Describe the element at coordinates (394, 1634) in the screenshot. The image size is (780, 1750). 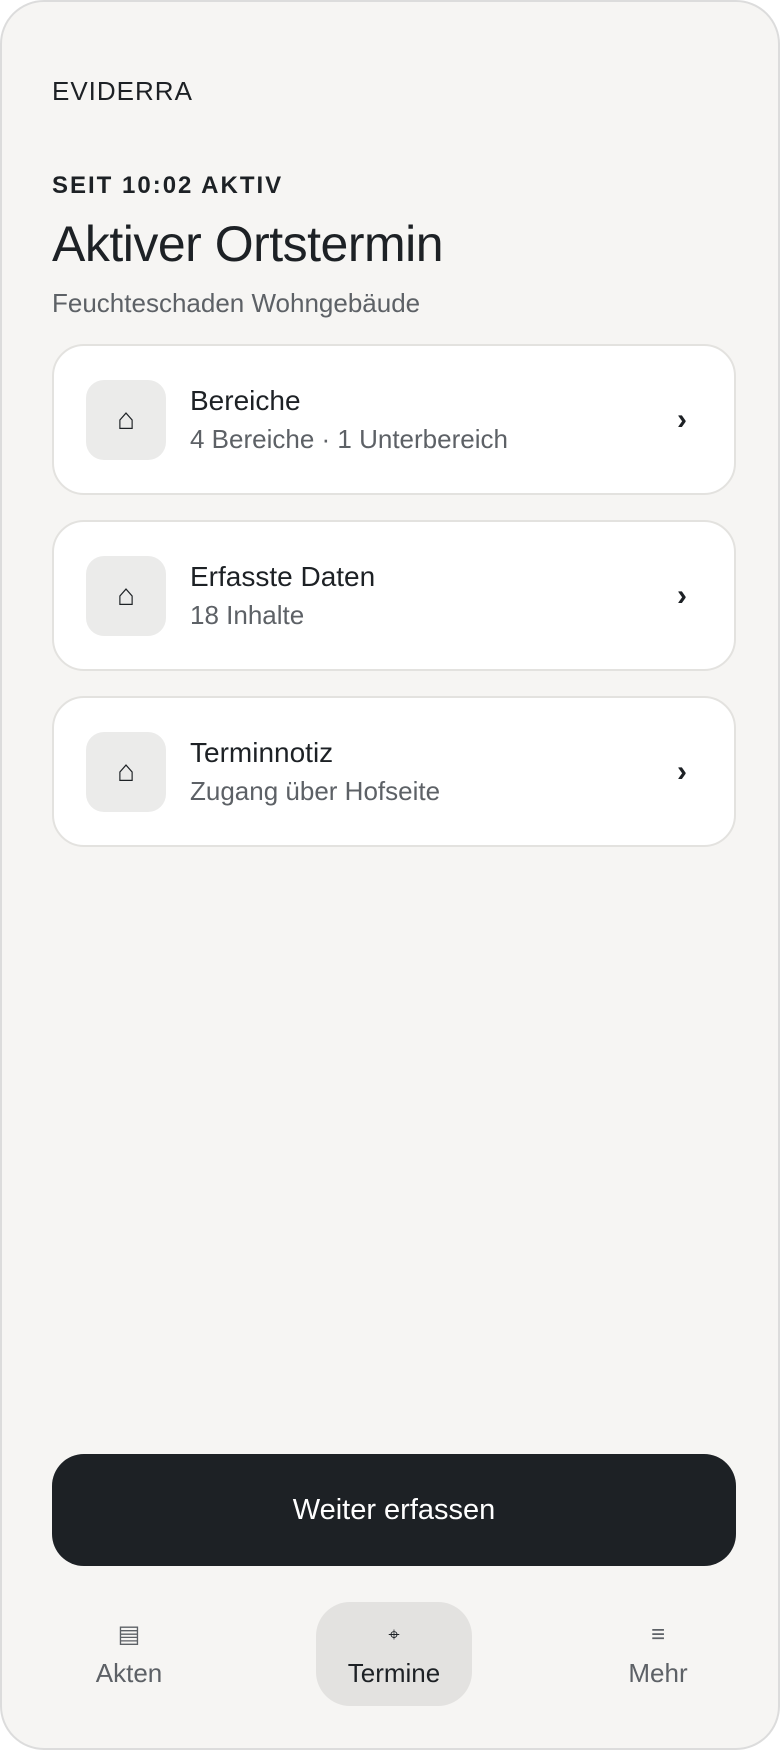
I see `crosshair-icon: ⌖` at that location.